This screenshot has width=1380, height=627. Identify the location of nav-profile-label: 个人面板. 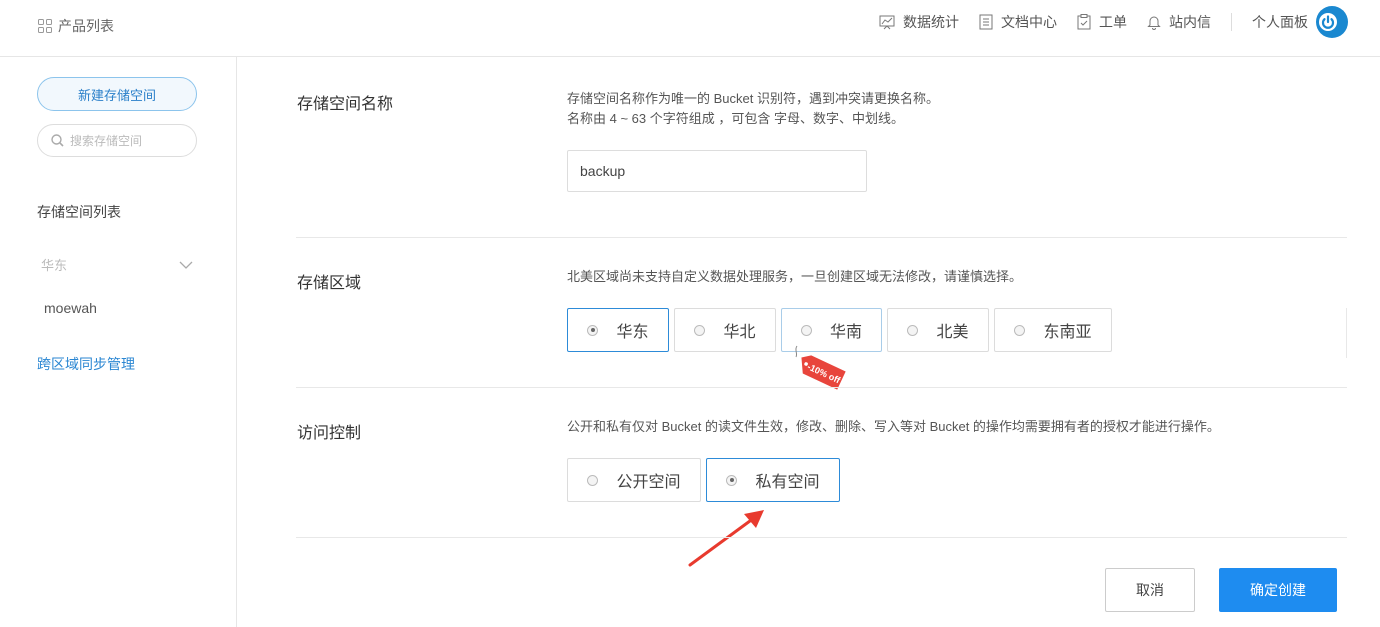
(1280, 22).